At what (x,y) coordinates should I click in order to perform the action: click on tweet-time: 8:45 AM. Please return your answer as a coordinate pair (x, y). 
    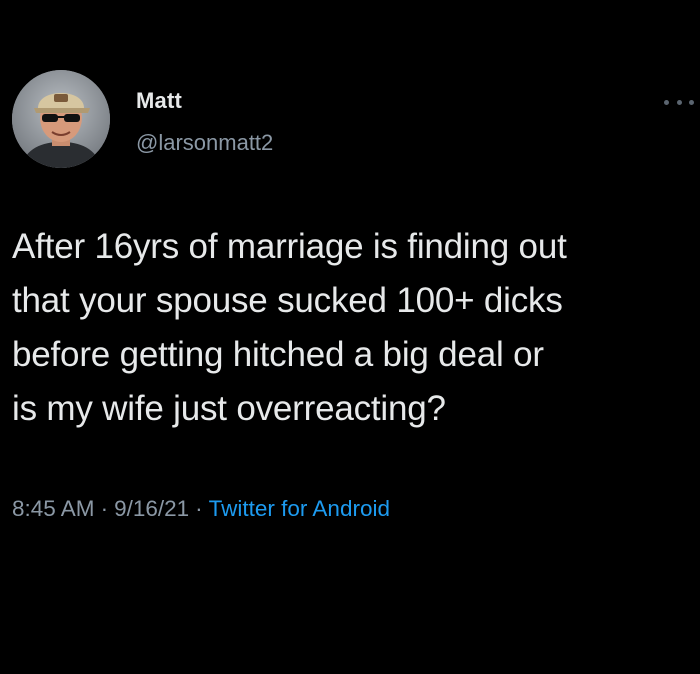
    Looking at the image, I should click on (53, 508).